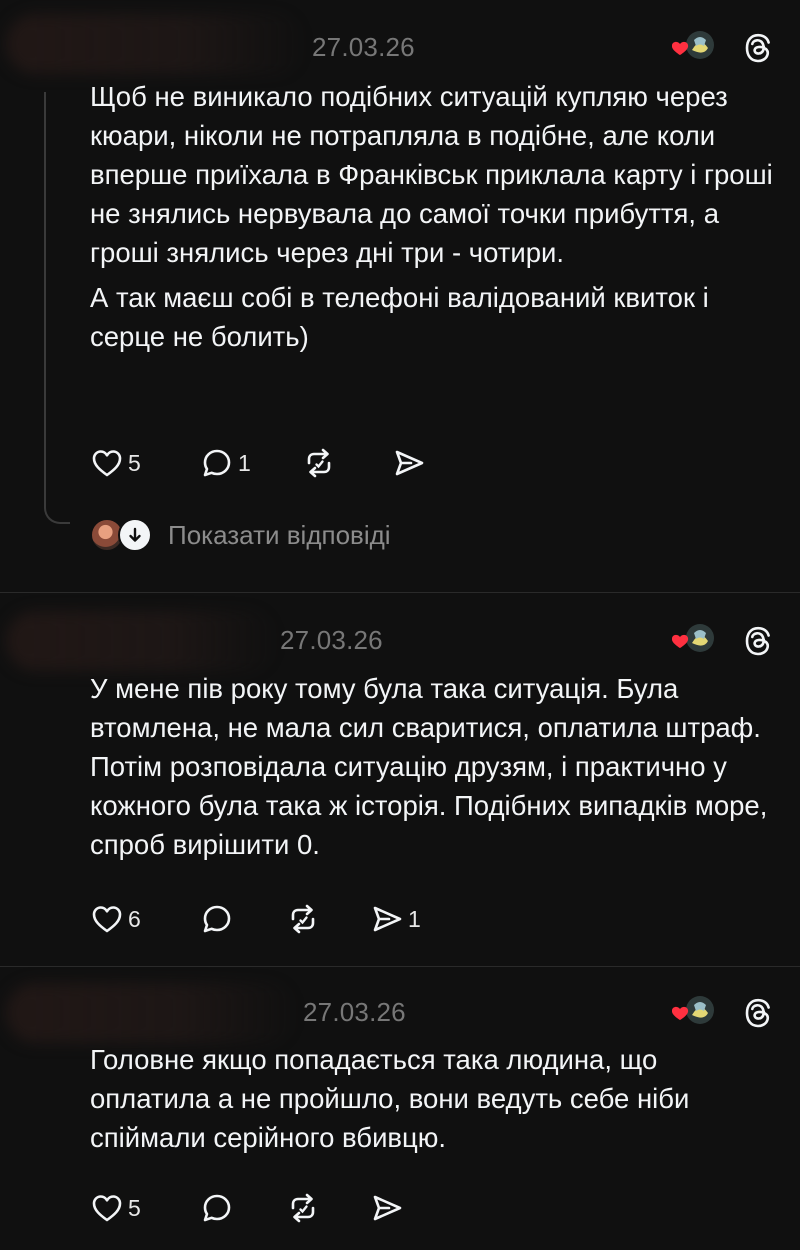  What do you see at coordinates (244, 462) in the screenshot?
I see `reply-count: 1` at bounding box center [244, 462].